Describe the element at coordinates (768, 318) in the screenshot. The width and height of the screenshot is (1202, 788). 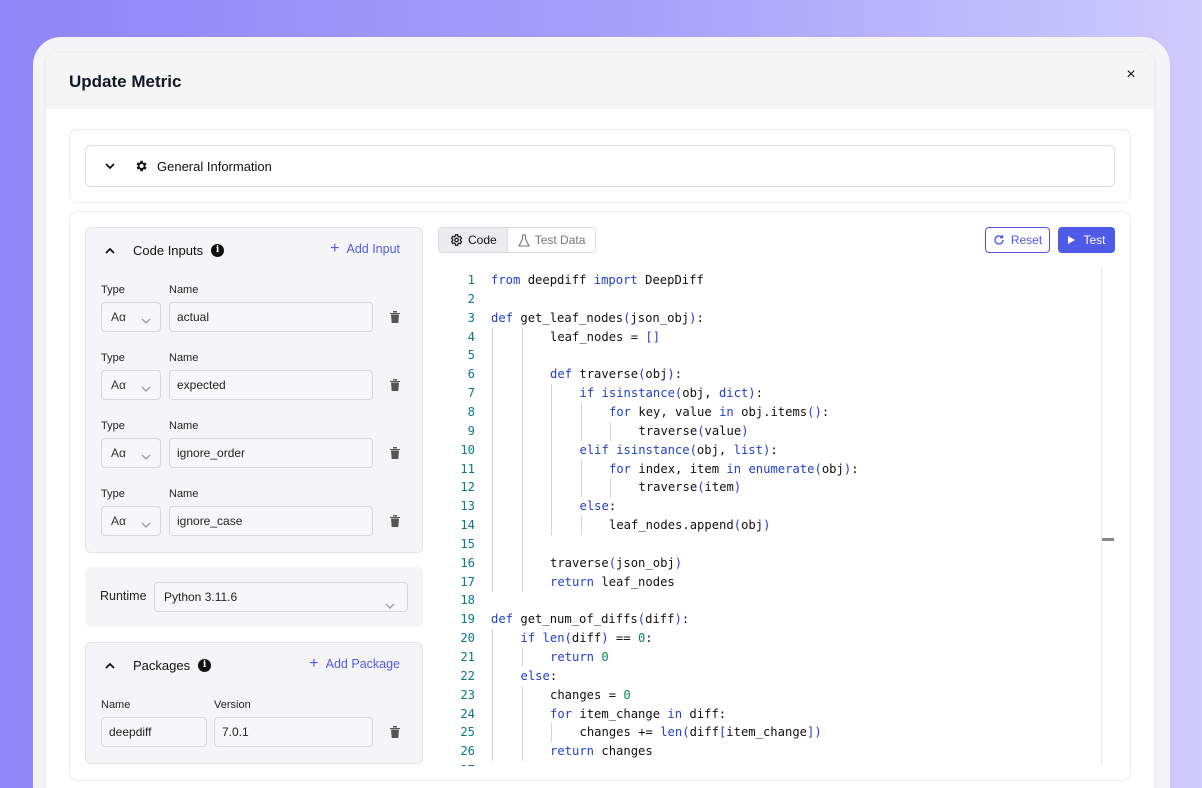
I see `code-line: 3 def get_leaf_nodes(json_obj):` at that location.